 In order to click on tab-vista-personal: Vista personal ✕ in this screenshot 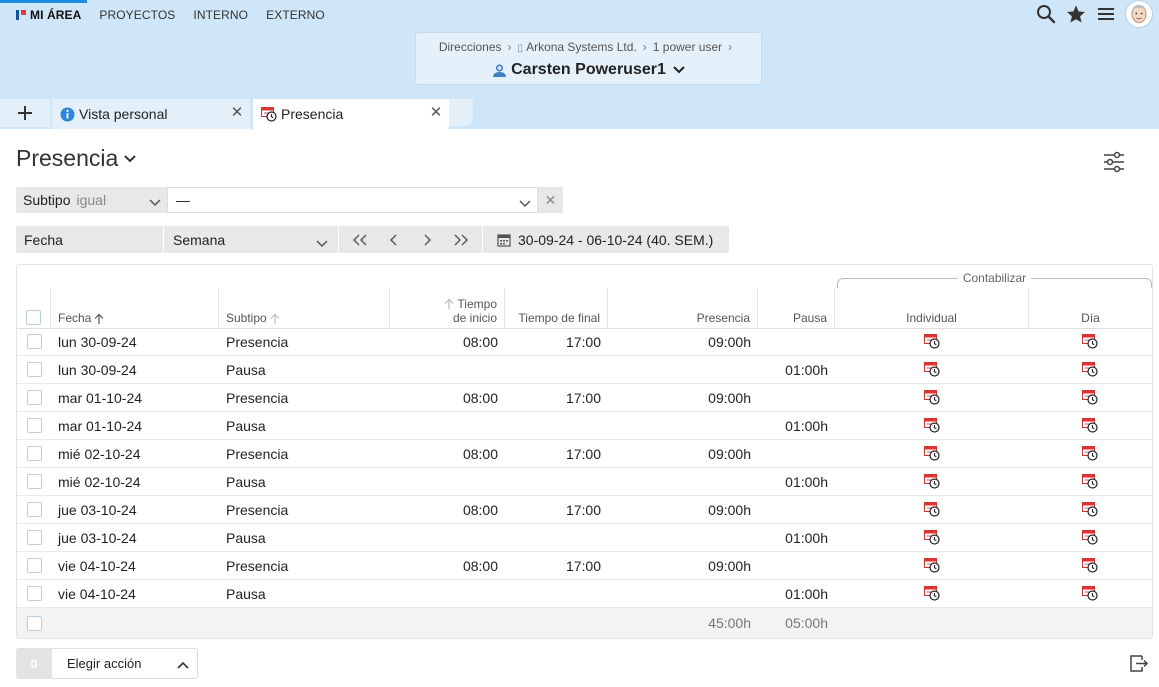, I will do `click(151, 114)`.